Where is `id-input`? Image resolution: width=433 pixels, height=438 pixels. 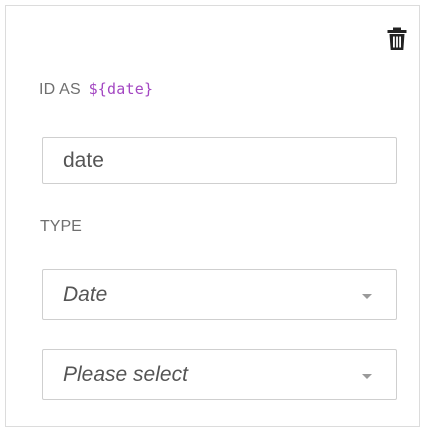
id-input is located at coordinates (219, 160).